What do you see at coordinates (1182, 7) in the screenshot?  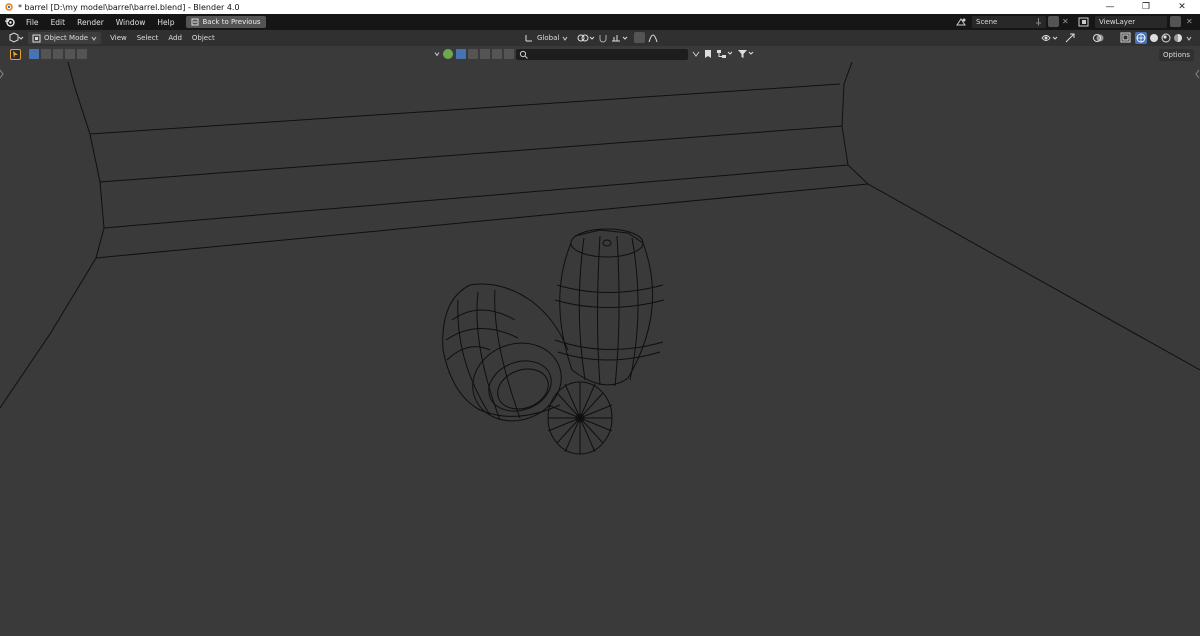 I see `close-button: ✕` at bounding box center [1182, 7].